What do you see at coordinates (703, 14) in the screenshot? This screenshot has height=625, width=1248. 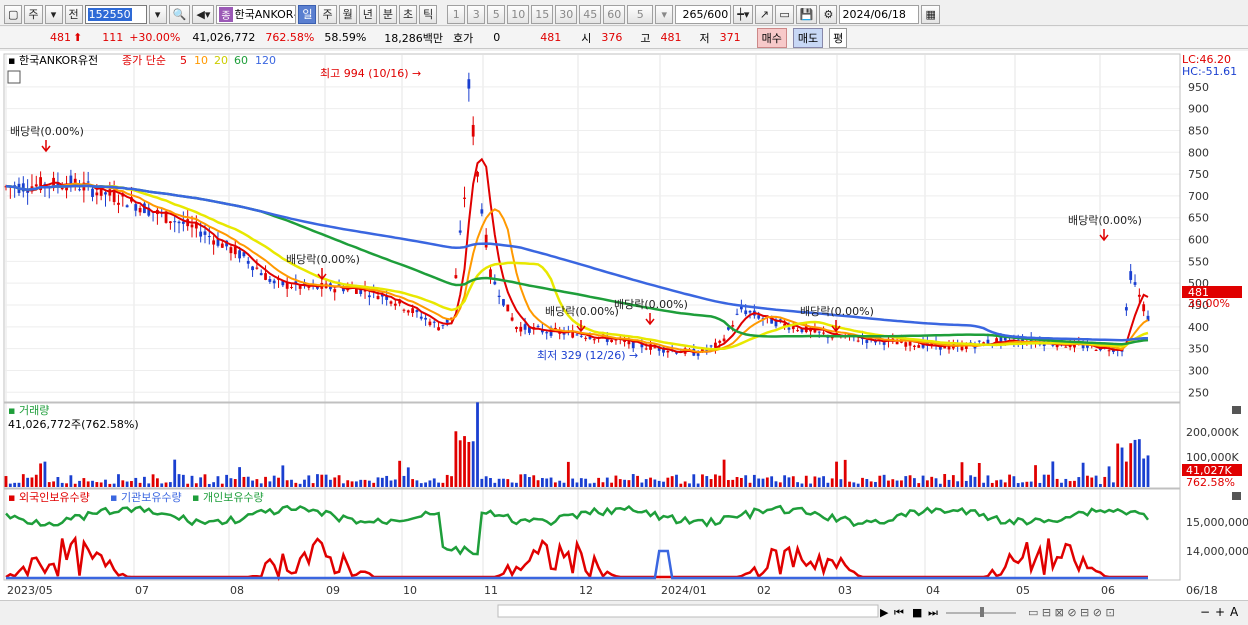 I see `bar-count-field: 265/600` at bounding box center [703, 14].